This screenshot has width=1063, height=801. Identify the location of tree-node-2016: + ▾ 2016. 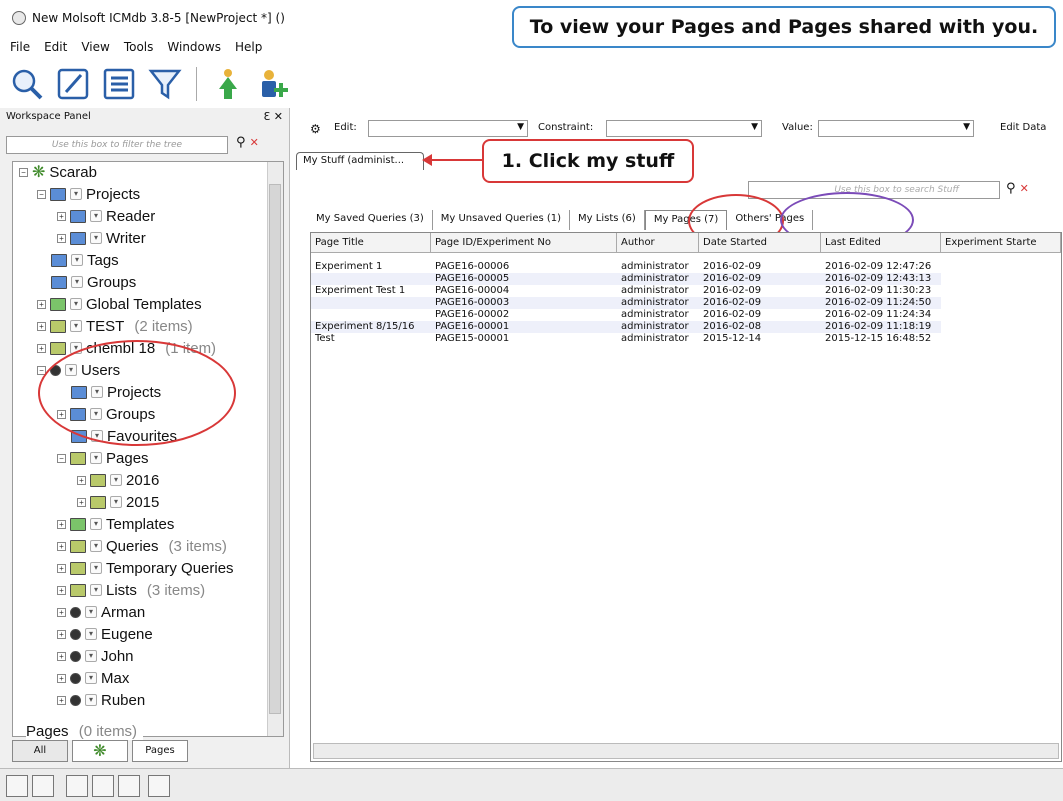
(118, 480).